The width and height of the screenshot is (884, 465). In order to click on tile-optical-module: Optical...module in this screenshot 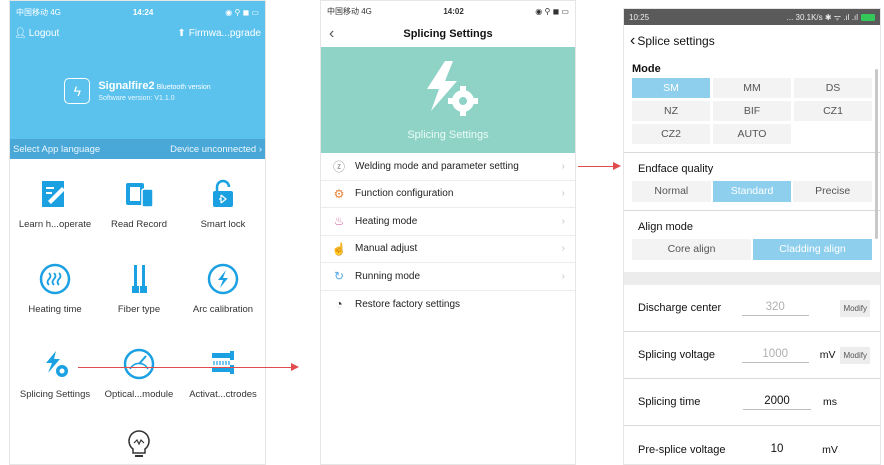, I will do `click(139, 373)`.